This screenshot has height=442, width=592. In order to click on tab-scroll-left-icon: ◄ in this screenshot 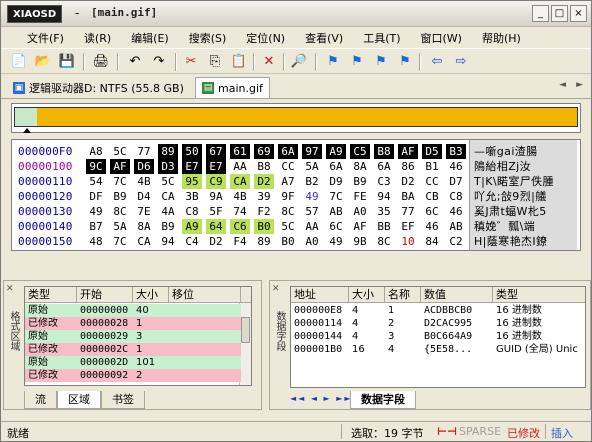, I will do `click(562, 85)`.